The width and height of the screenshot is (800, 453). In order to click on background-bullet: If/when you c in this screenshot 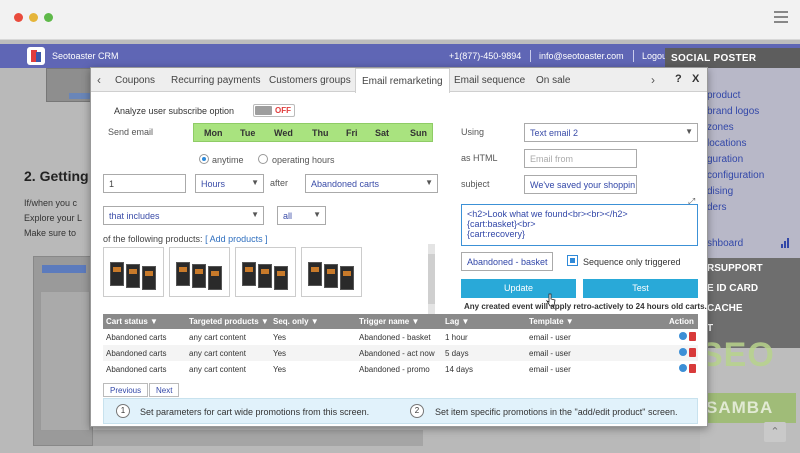, I will do `click(51, 203)`.